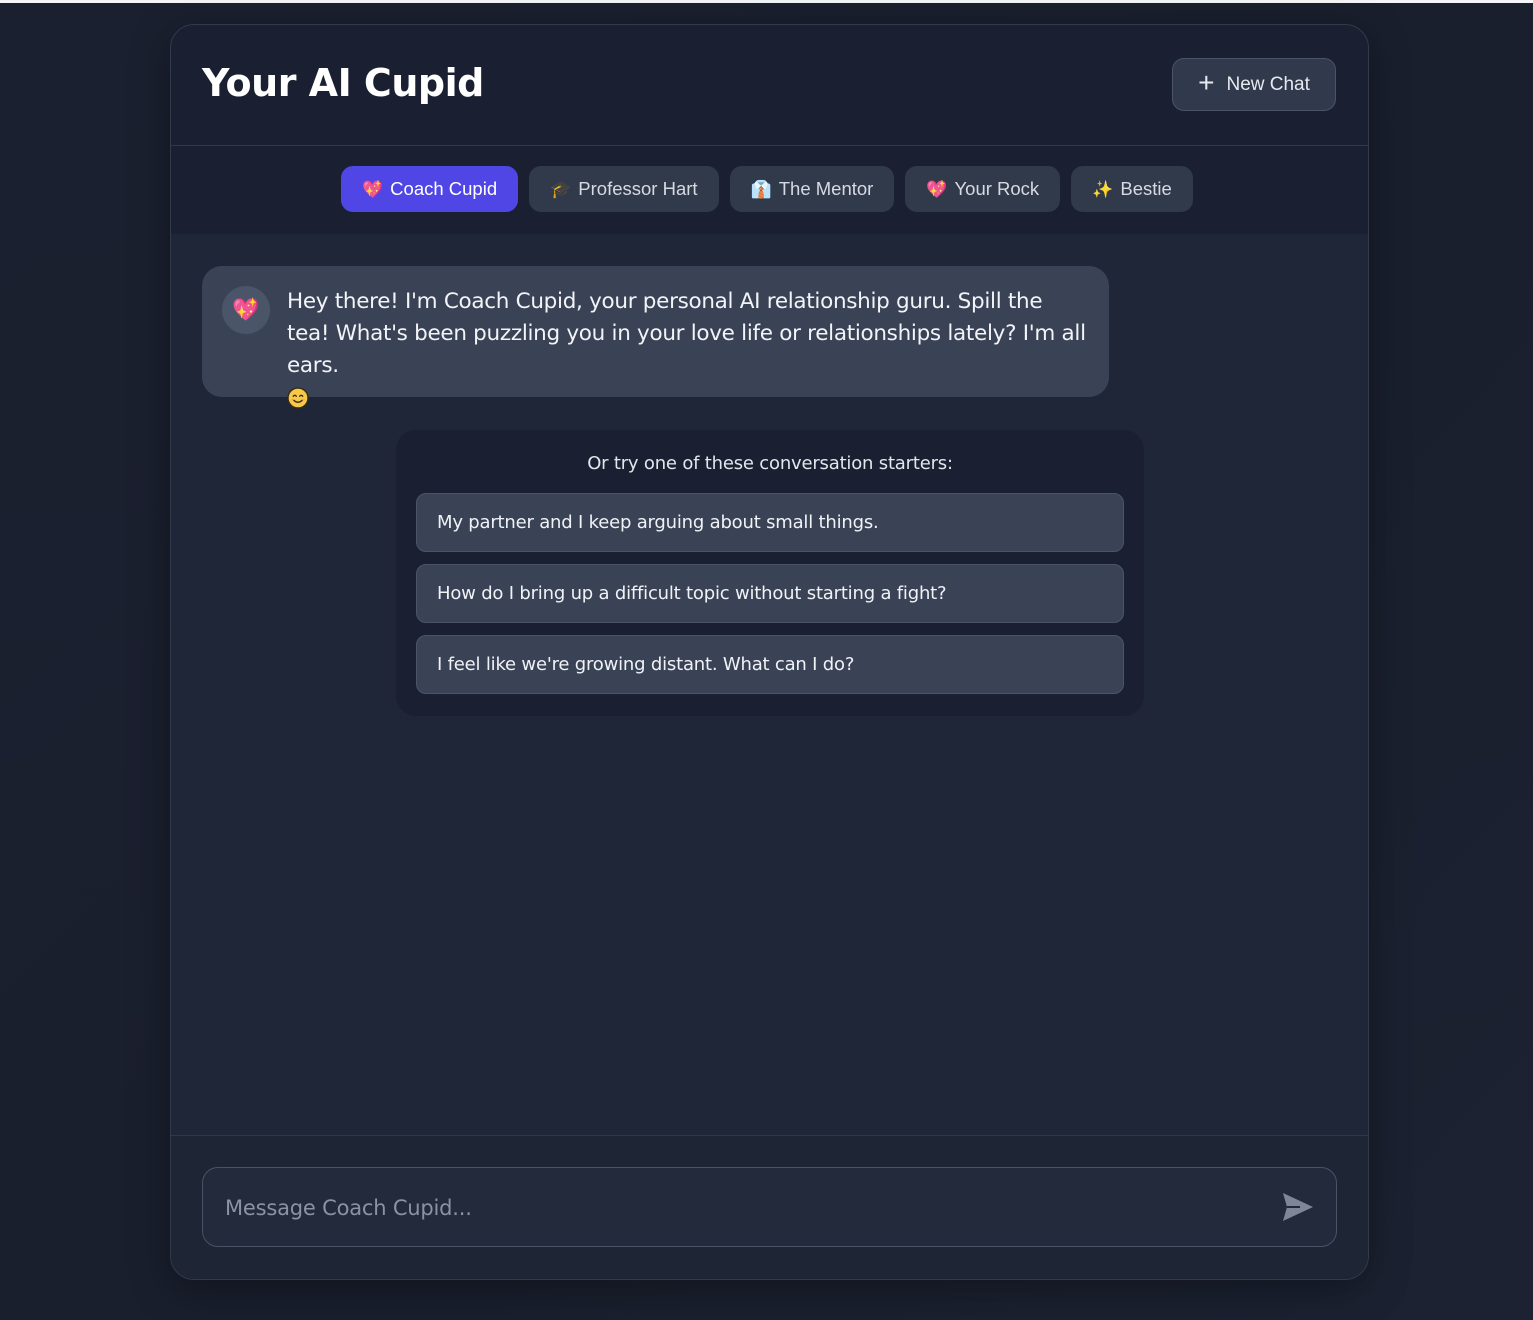 Image resolution: width=1533 pixels, height=1320 pixels. I want to click on new-chat-button: + New Chat, so click(1254, 84).